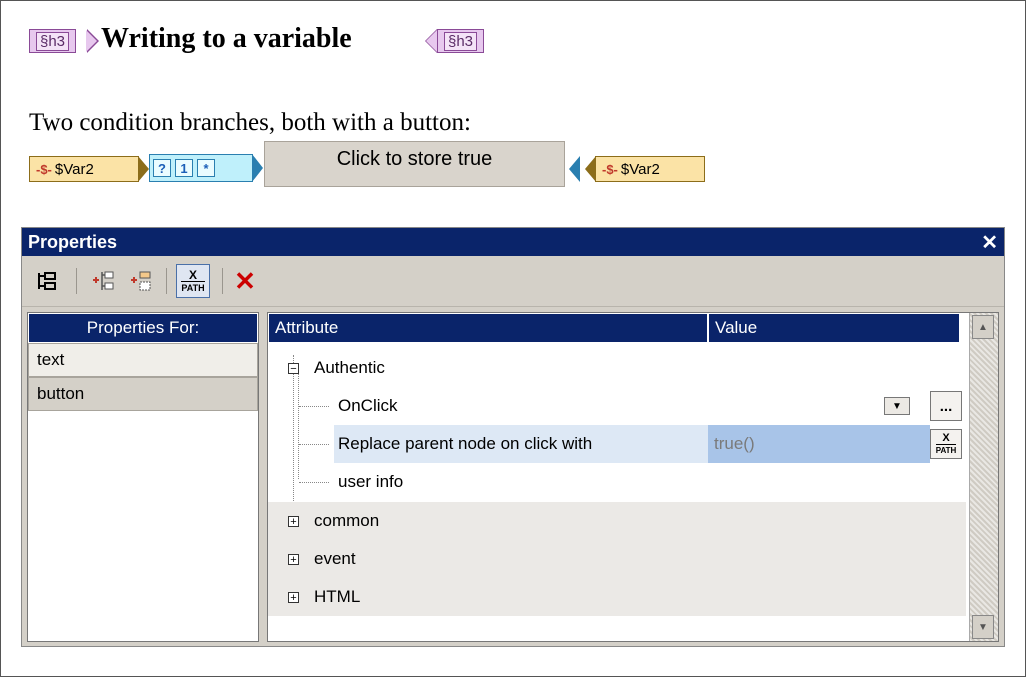 The image size is (1026, 677). I want to click on condition-otherwise-marker: *, so click(206, 168).